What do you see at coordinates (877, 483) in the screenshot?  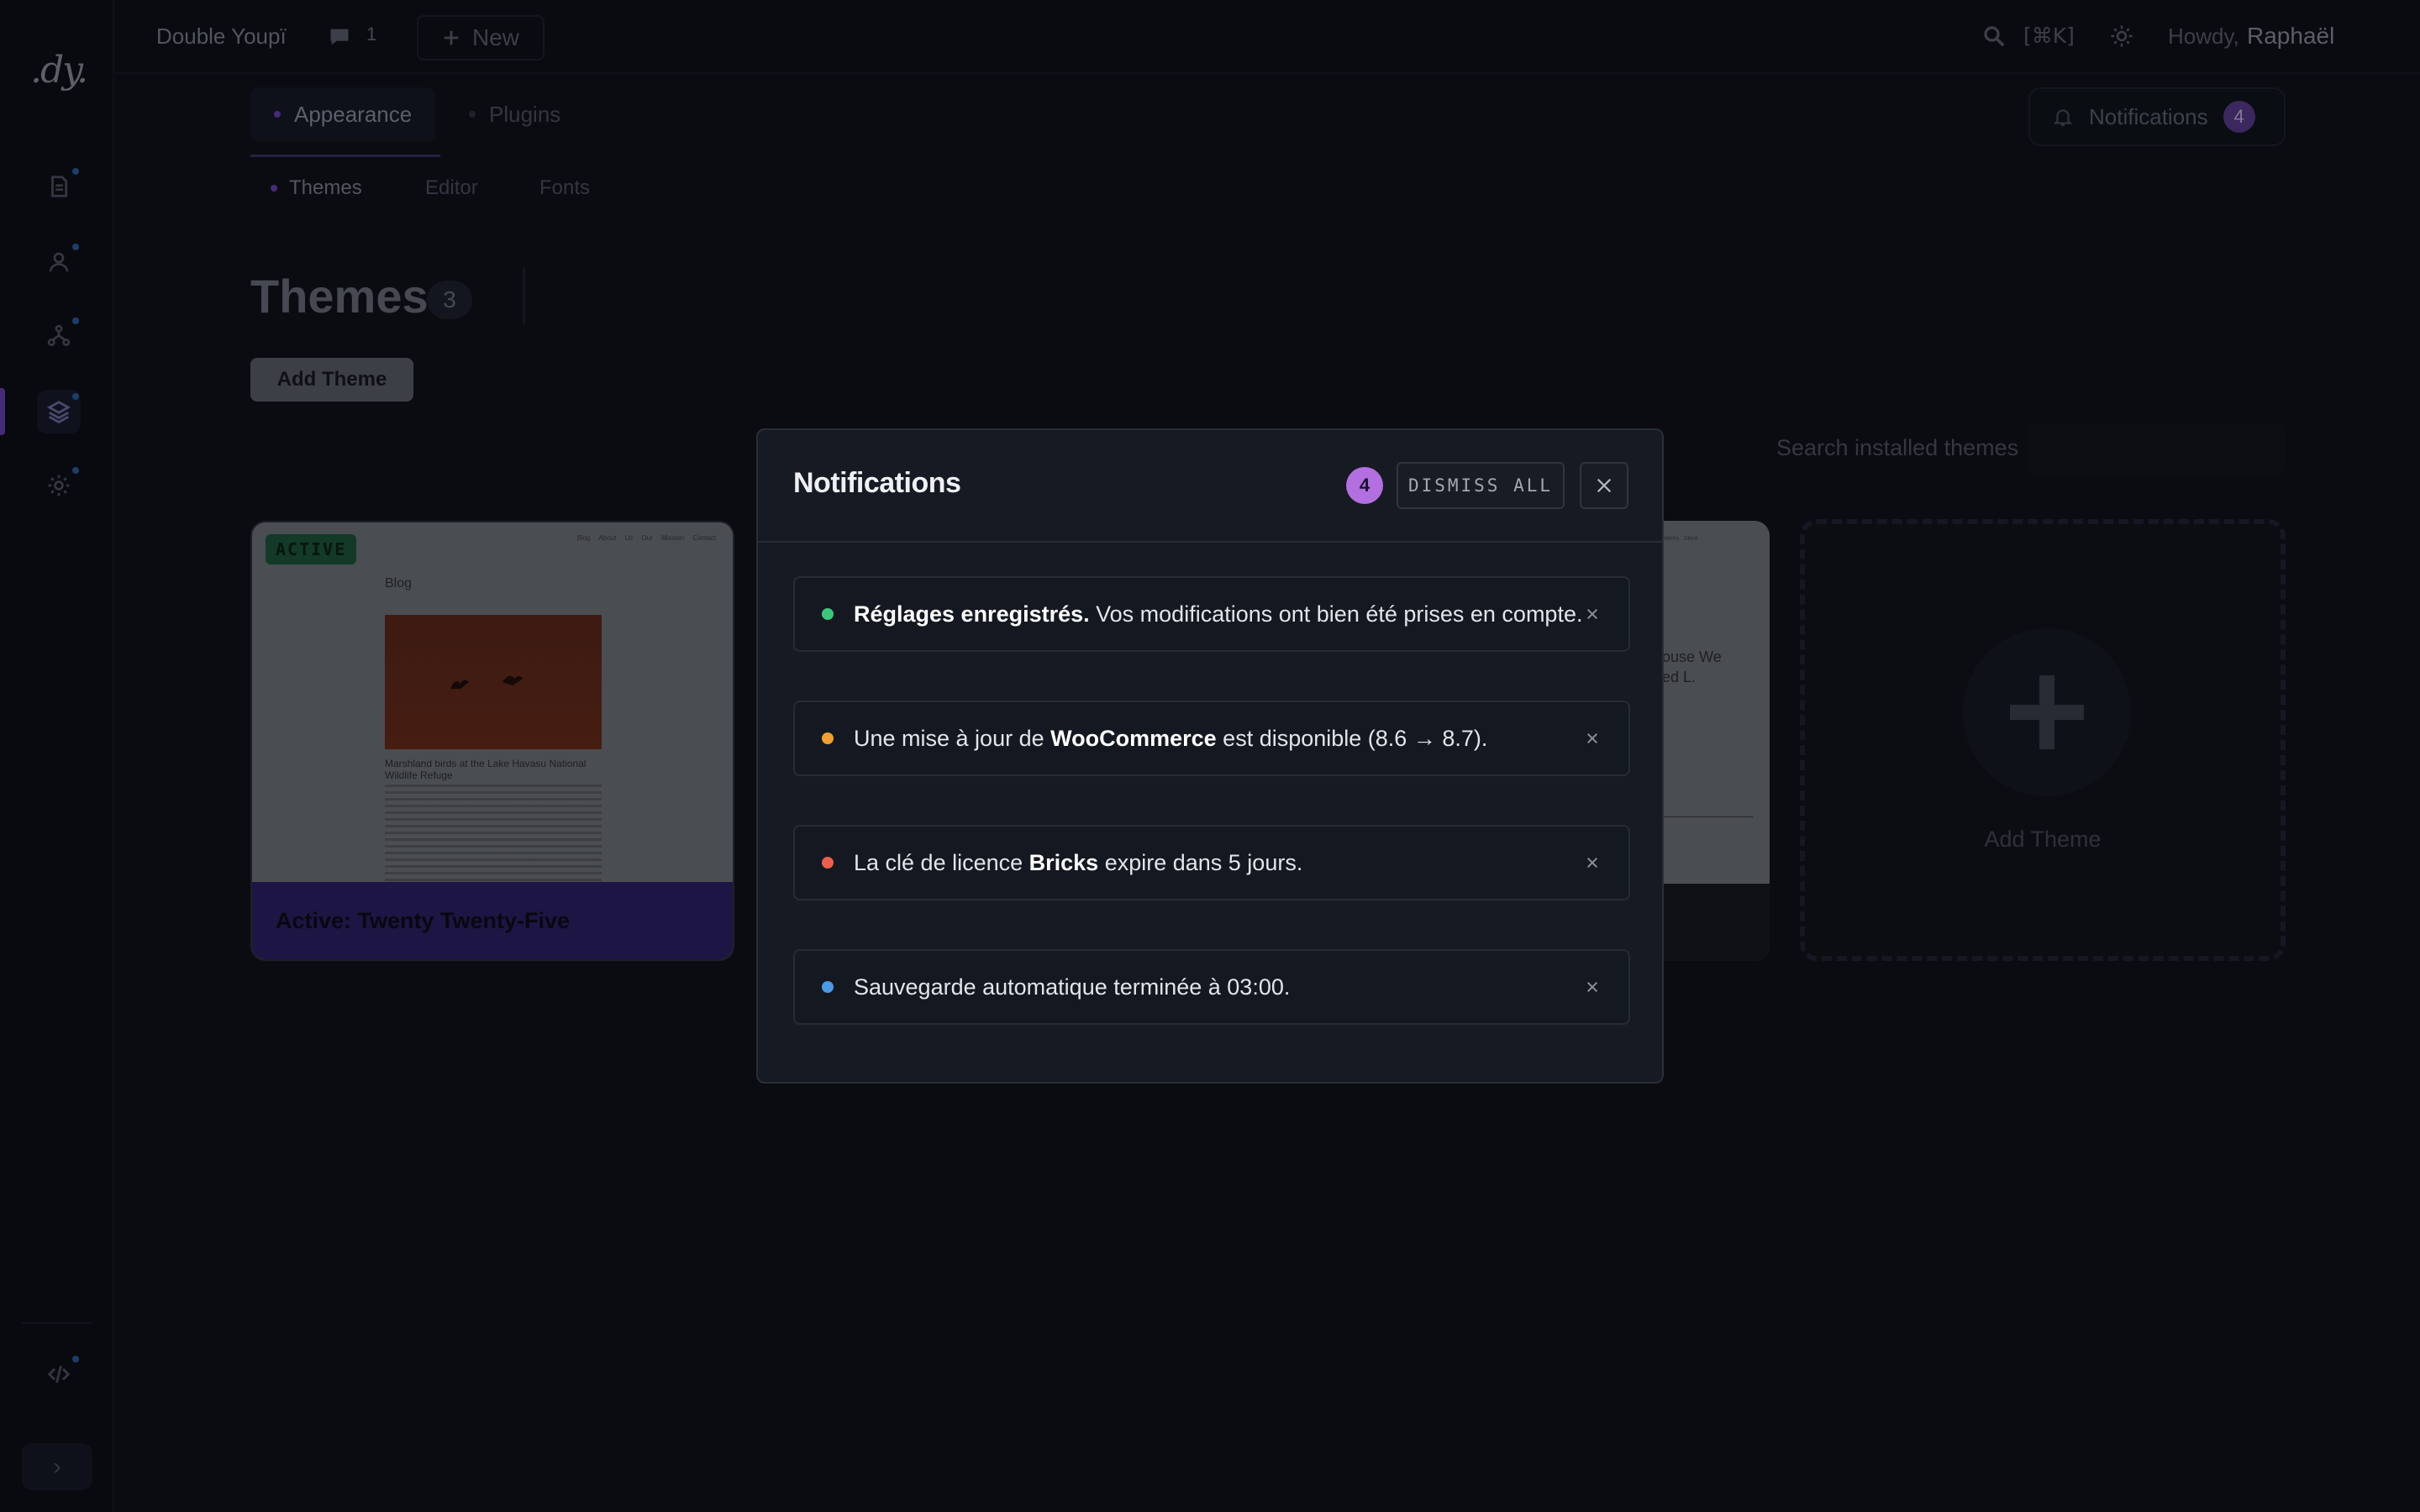 I see `modal-title: Notifications` at bounding box center [877, 483].